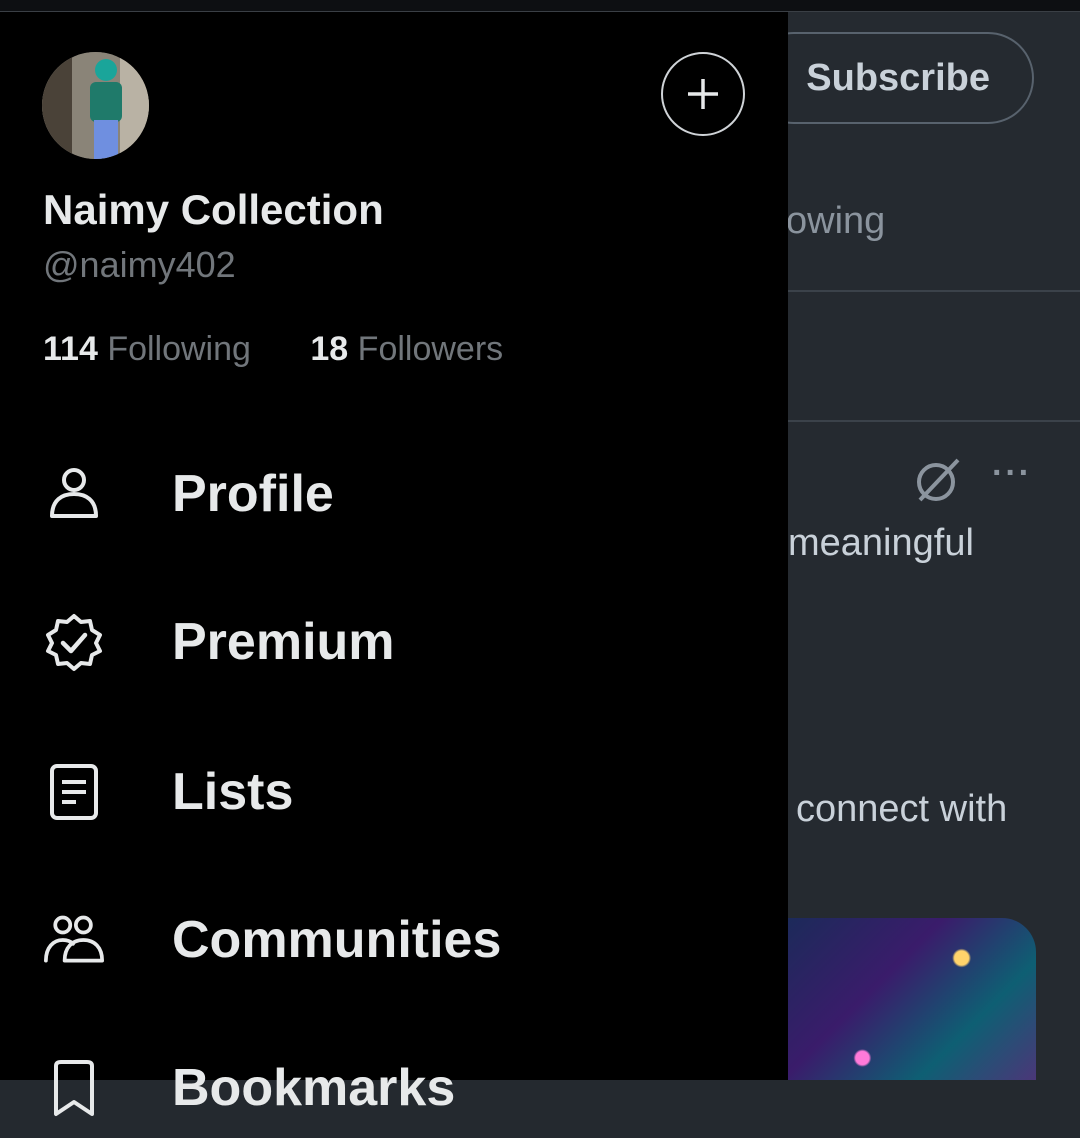 The height and width of the screenshot is (1138, 1080). I want to click on verified-badge-icon, so click(74, 642).